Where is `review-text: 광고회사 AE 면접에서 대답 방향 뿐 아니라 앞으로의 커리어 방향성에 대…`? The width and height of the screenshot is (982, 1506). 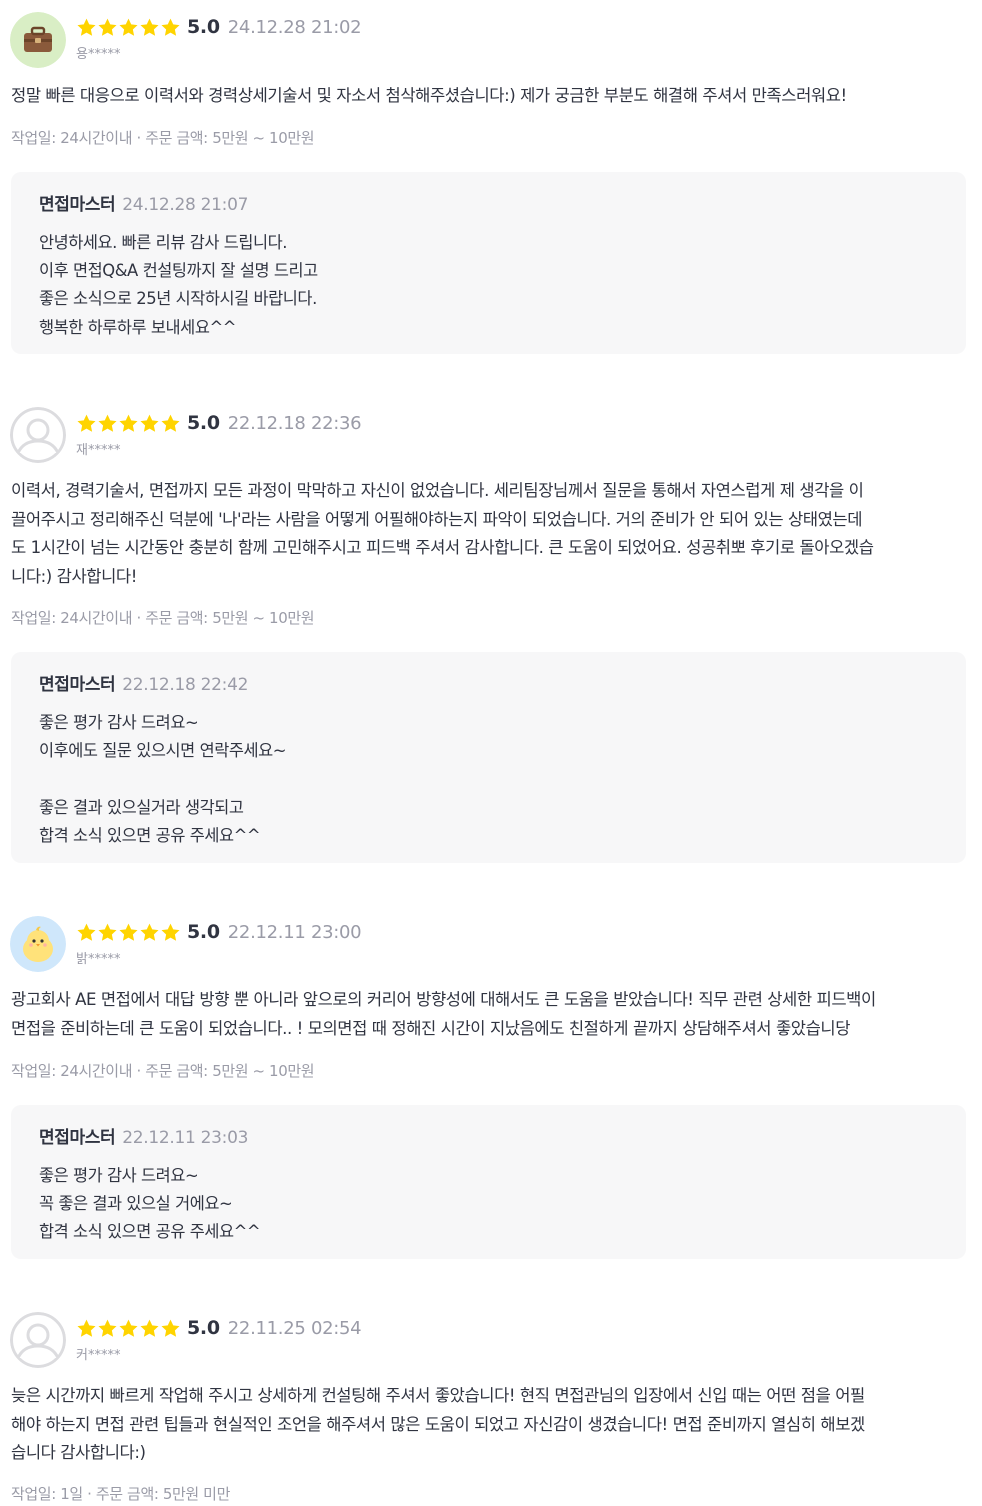 review-text: 광고회사 AE 면접에서 대답 방향 뿐 아니라 앞으로의 커리어 방향성에 대… is located at coordinates (443, 1014).